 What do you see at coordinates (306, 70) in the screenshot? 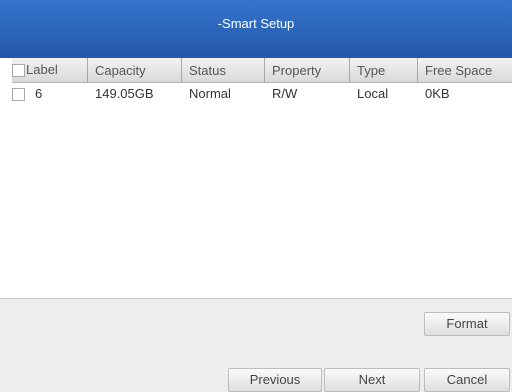
I see `column-header-property: Property` at bounding box center [306, 70].